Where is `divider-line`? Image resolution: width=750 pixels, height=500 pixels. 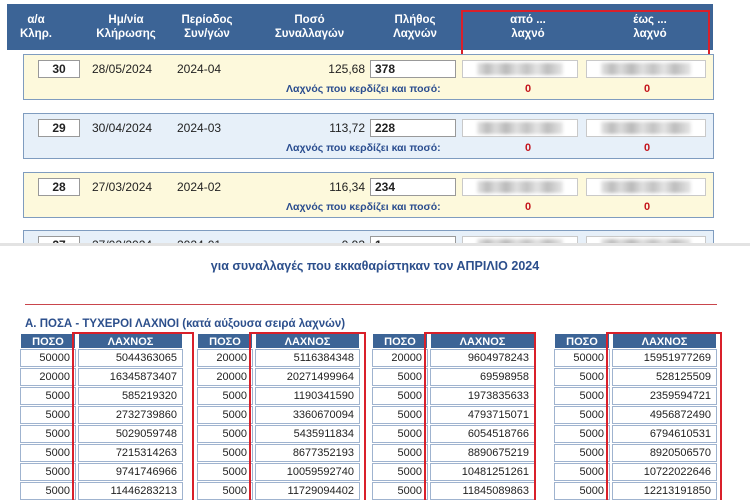
divider-line is located at coordinates (371, 304).